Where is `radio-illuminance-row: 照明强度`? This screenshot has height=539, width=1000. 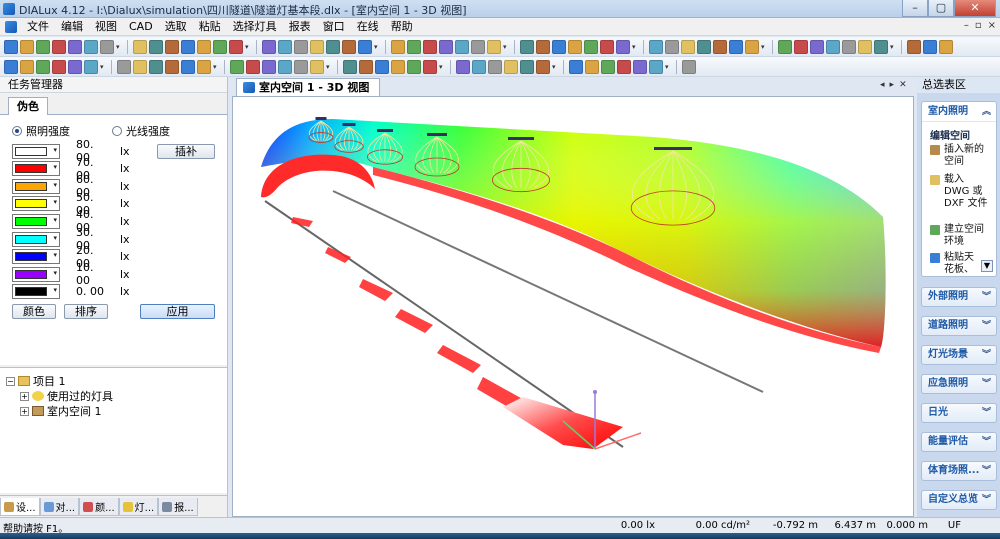 radio-illuminance-row: 照明强度 is located at coordinates (41, 131).